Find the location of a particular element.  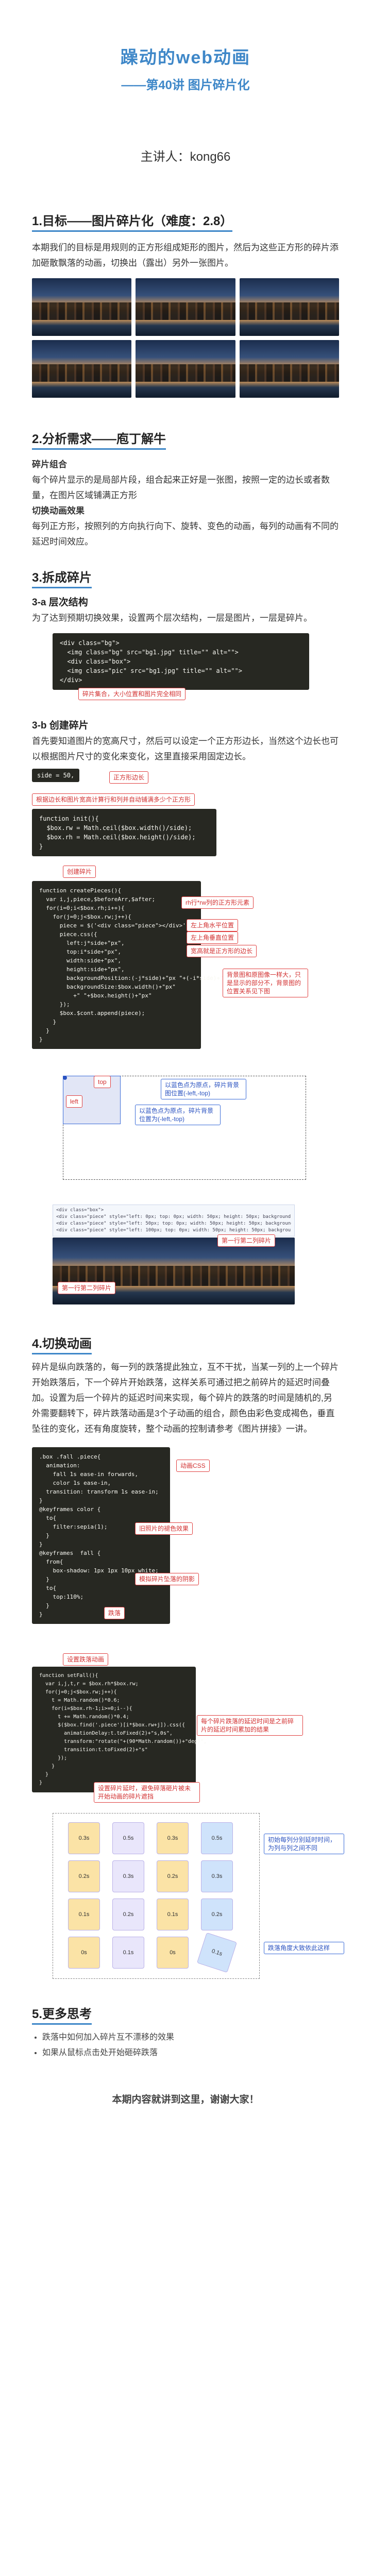

callout: 跌落 is located at coordinates (114, 1613).